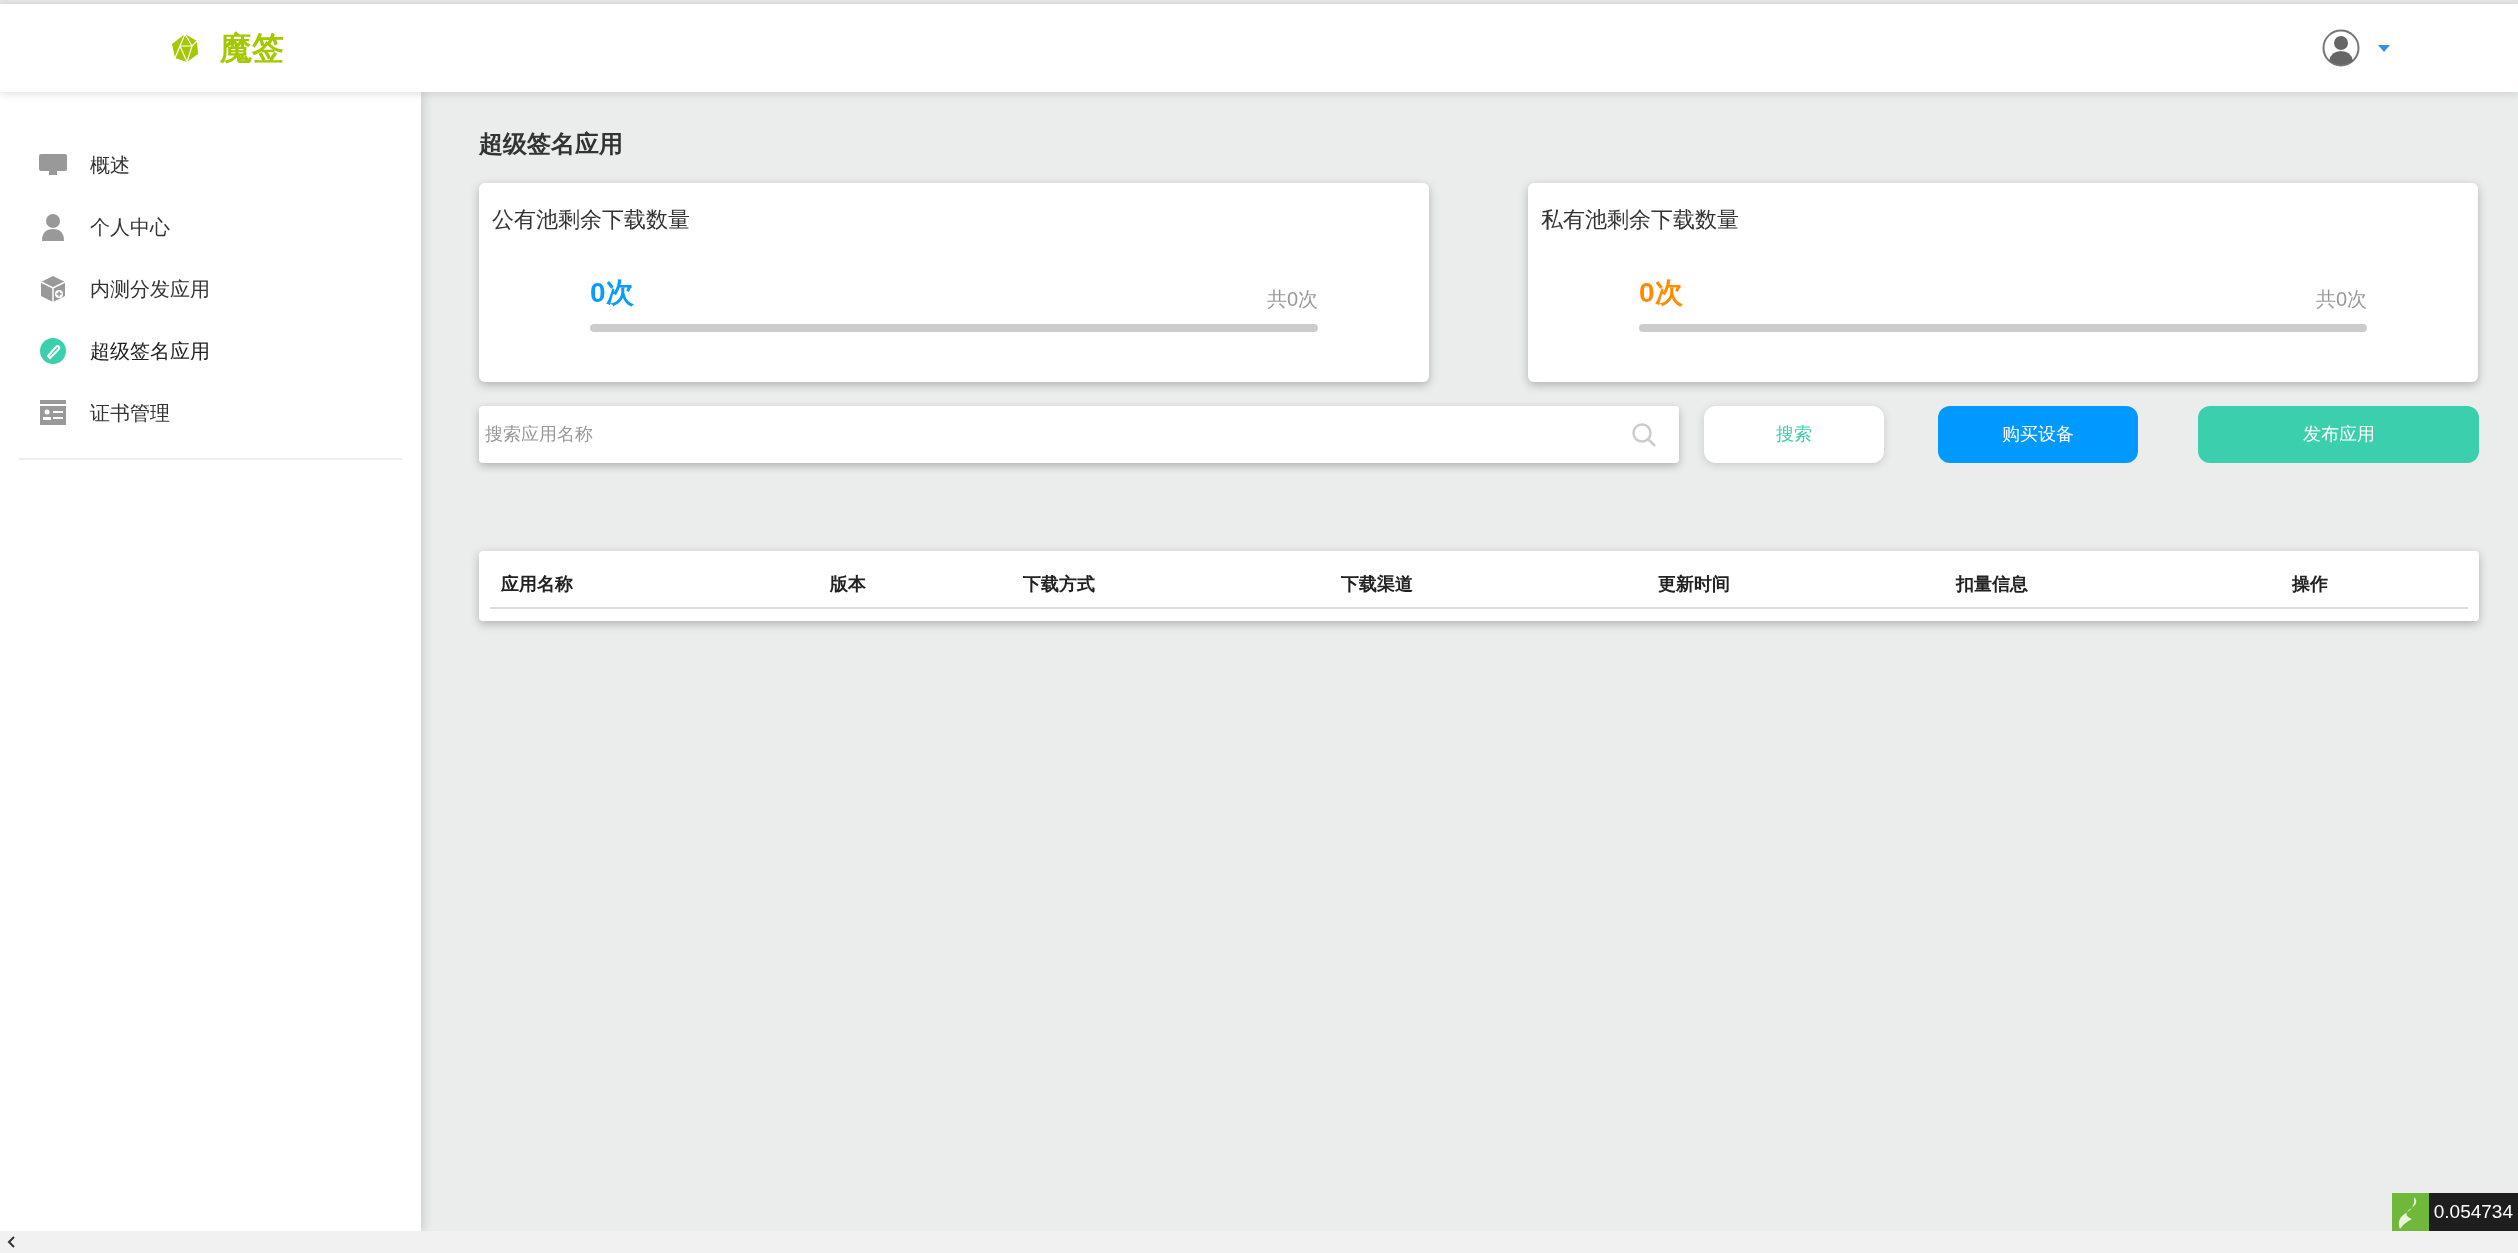 The width and height of the screenshot is (2518, 1253). Describe the element at coordinates (848, 584) in the screenshot. I see `column-header: 版本` at that location.